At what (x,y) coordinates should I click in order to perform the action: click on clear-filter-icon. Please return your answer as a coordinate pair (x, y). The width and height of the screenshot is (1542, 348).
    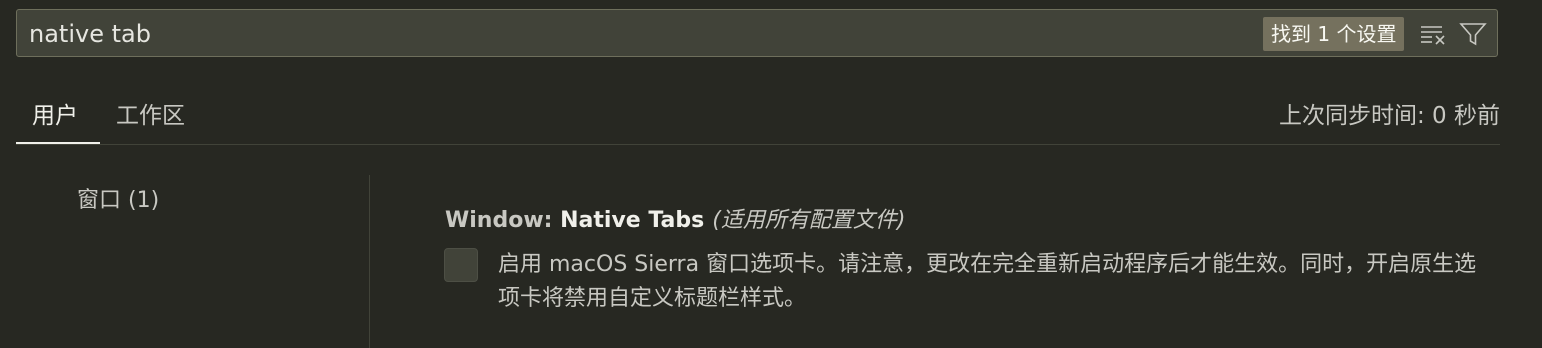
    Looking at the image, I should click on (1434, 34).